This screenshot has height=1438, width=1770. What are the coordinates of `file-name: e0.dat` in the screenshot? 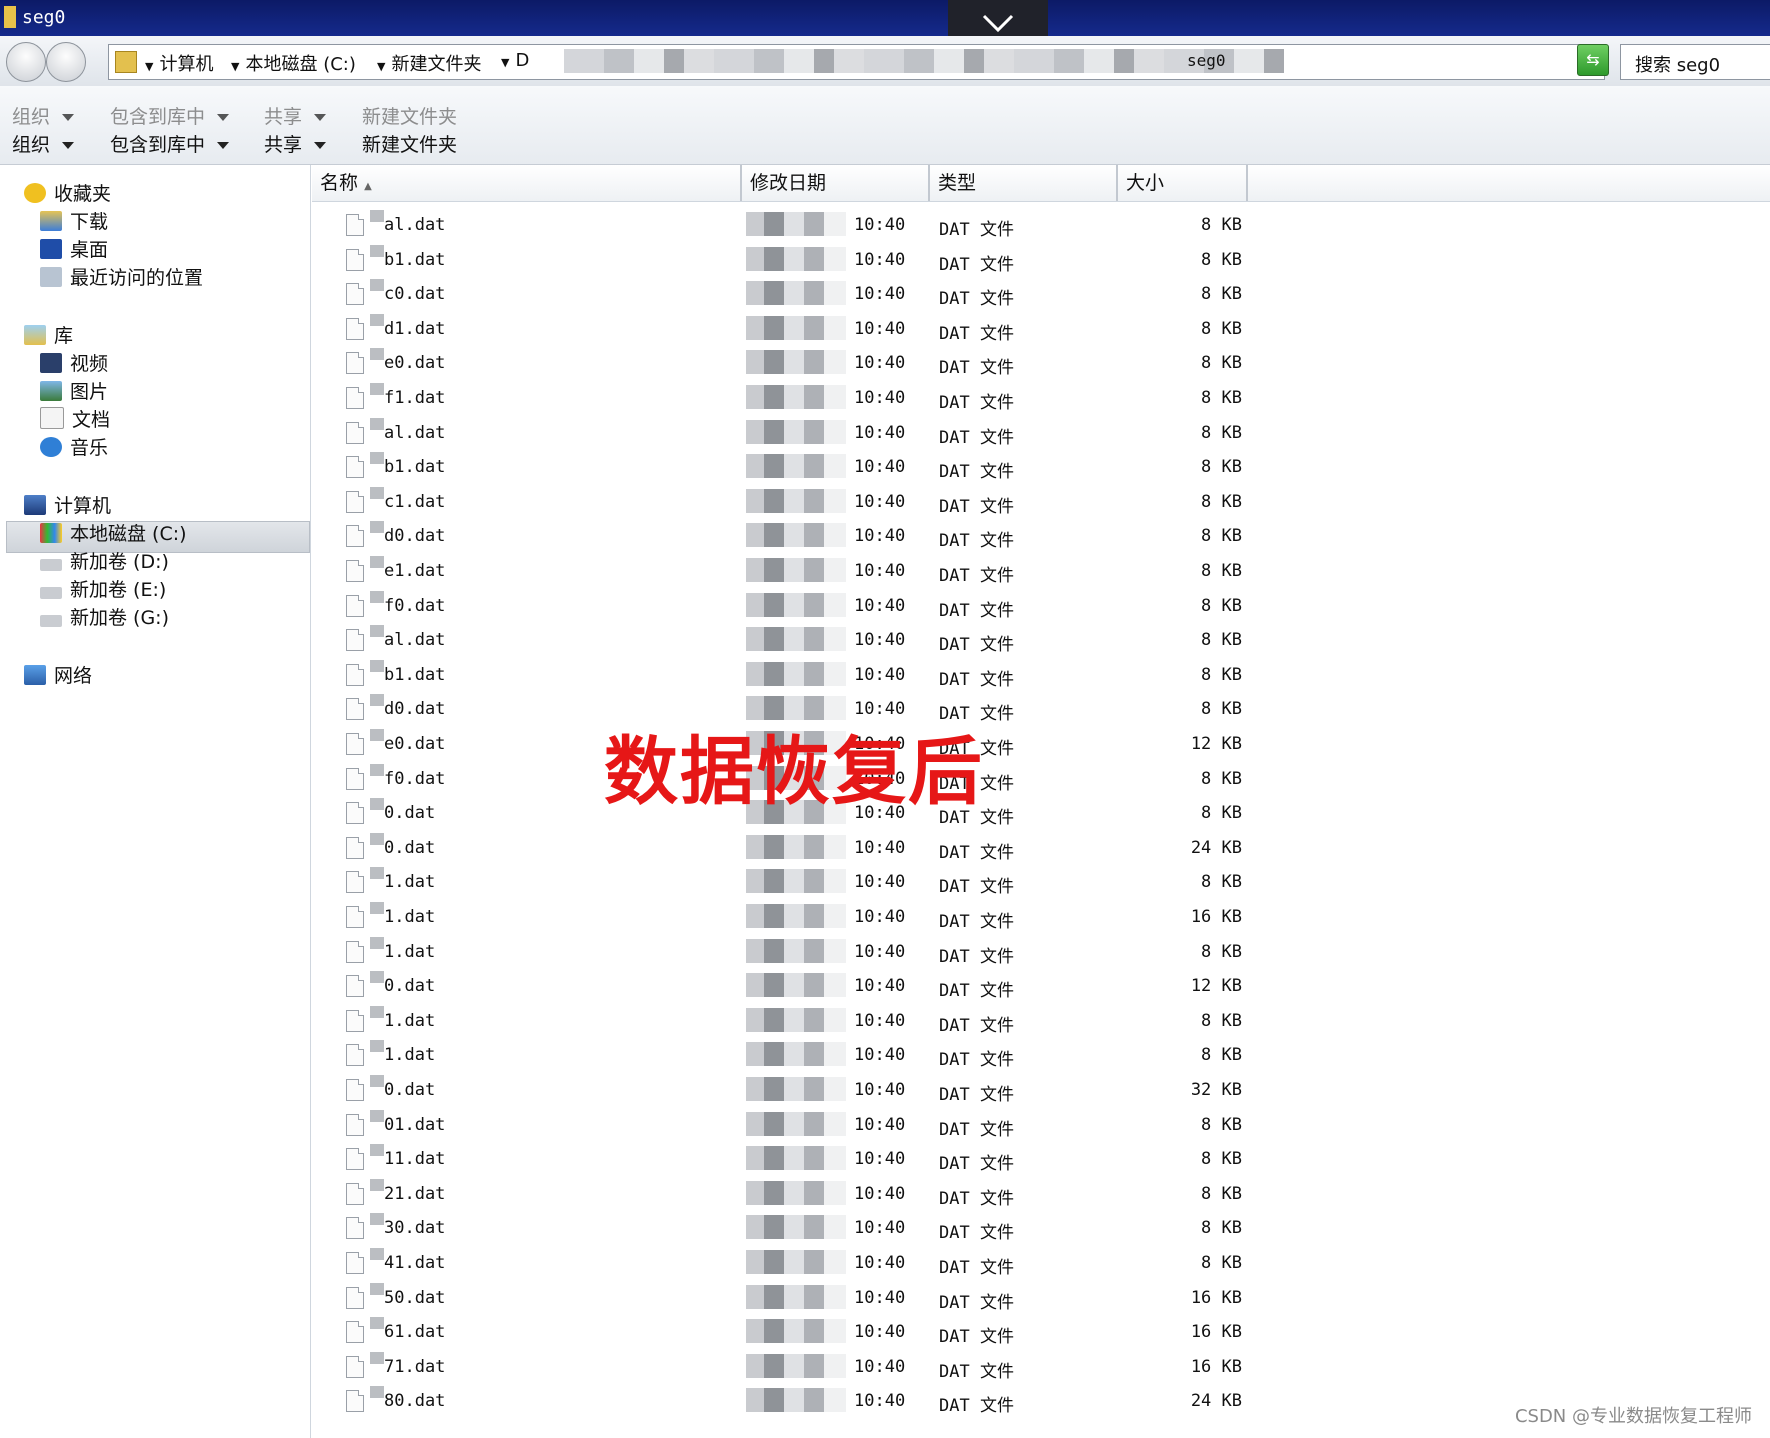 It's located at (415, 744).